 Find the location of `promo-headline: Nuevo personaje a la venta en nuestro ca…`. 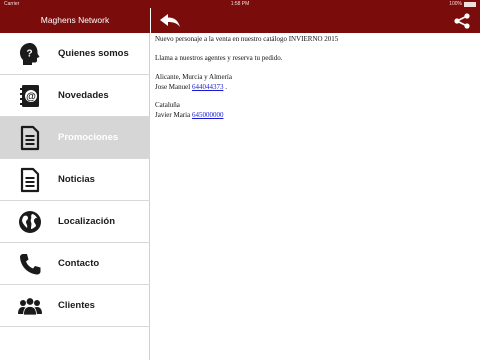

promo-headline: Nuevo personaje a la venta en nuestro ca… is located at coordinates (247, 39).